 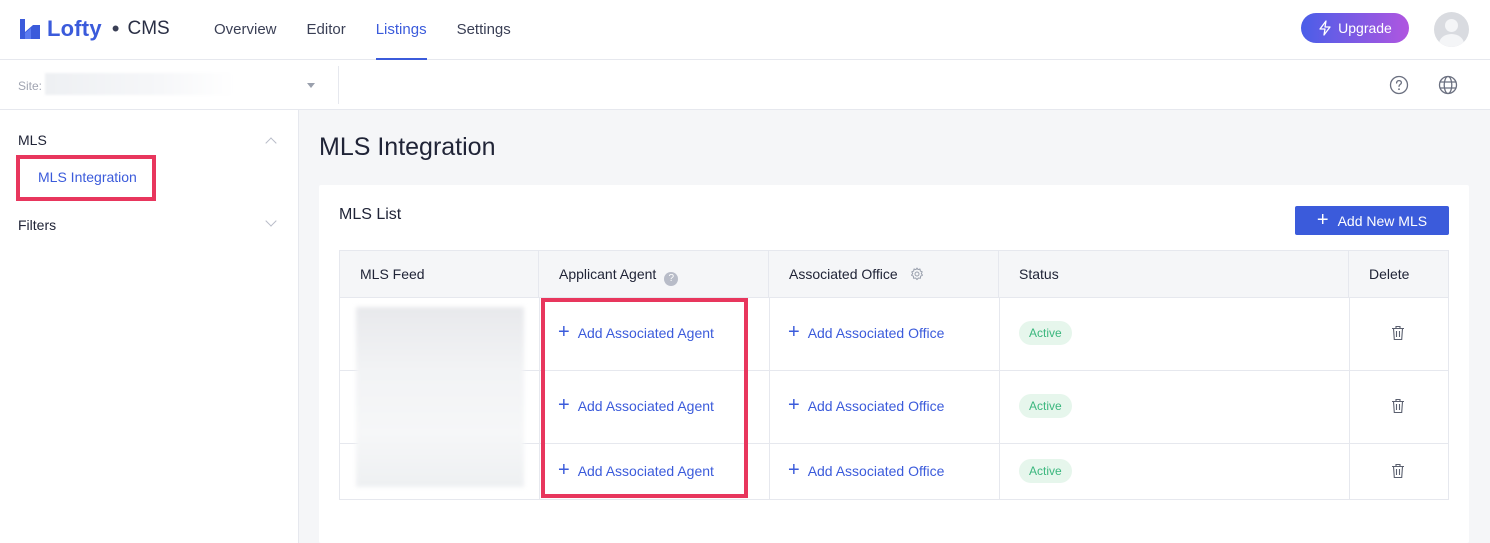 What do you see at coordinates (1365, 28) in the screenshot?
I see `upgrade-label: Upgrade` at bounding box center [1365, 28].